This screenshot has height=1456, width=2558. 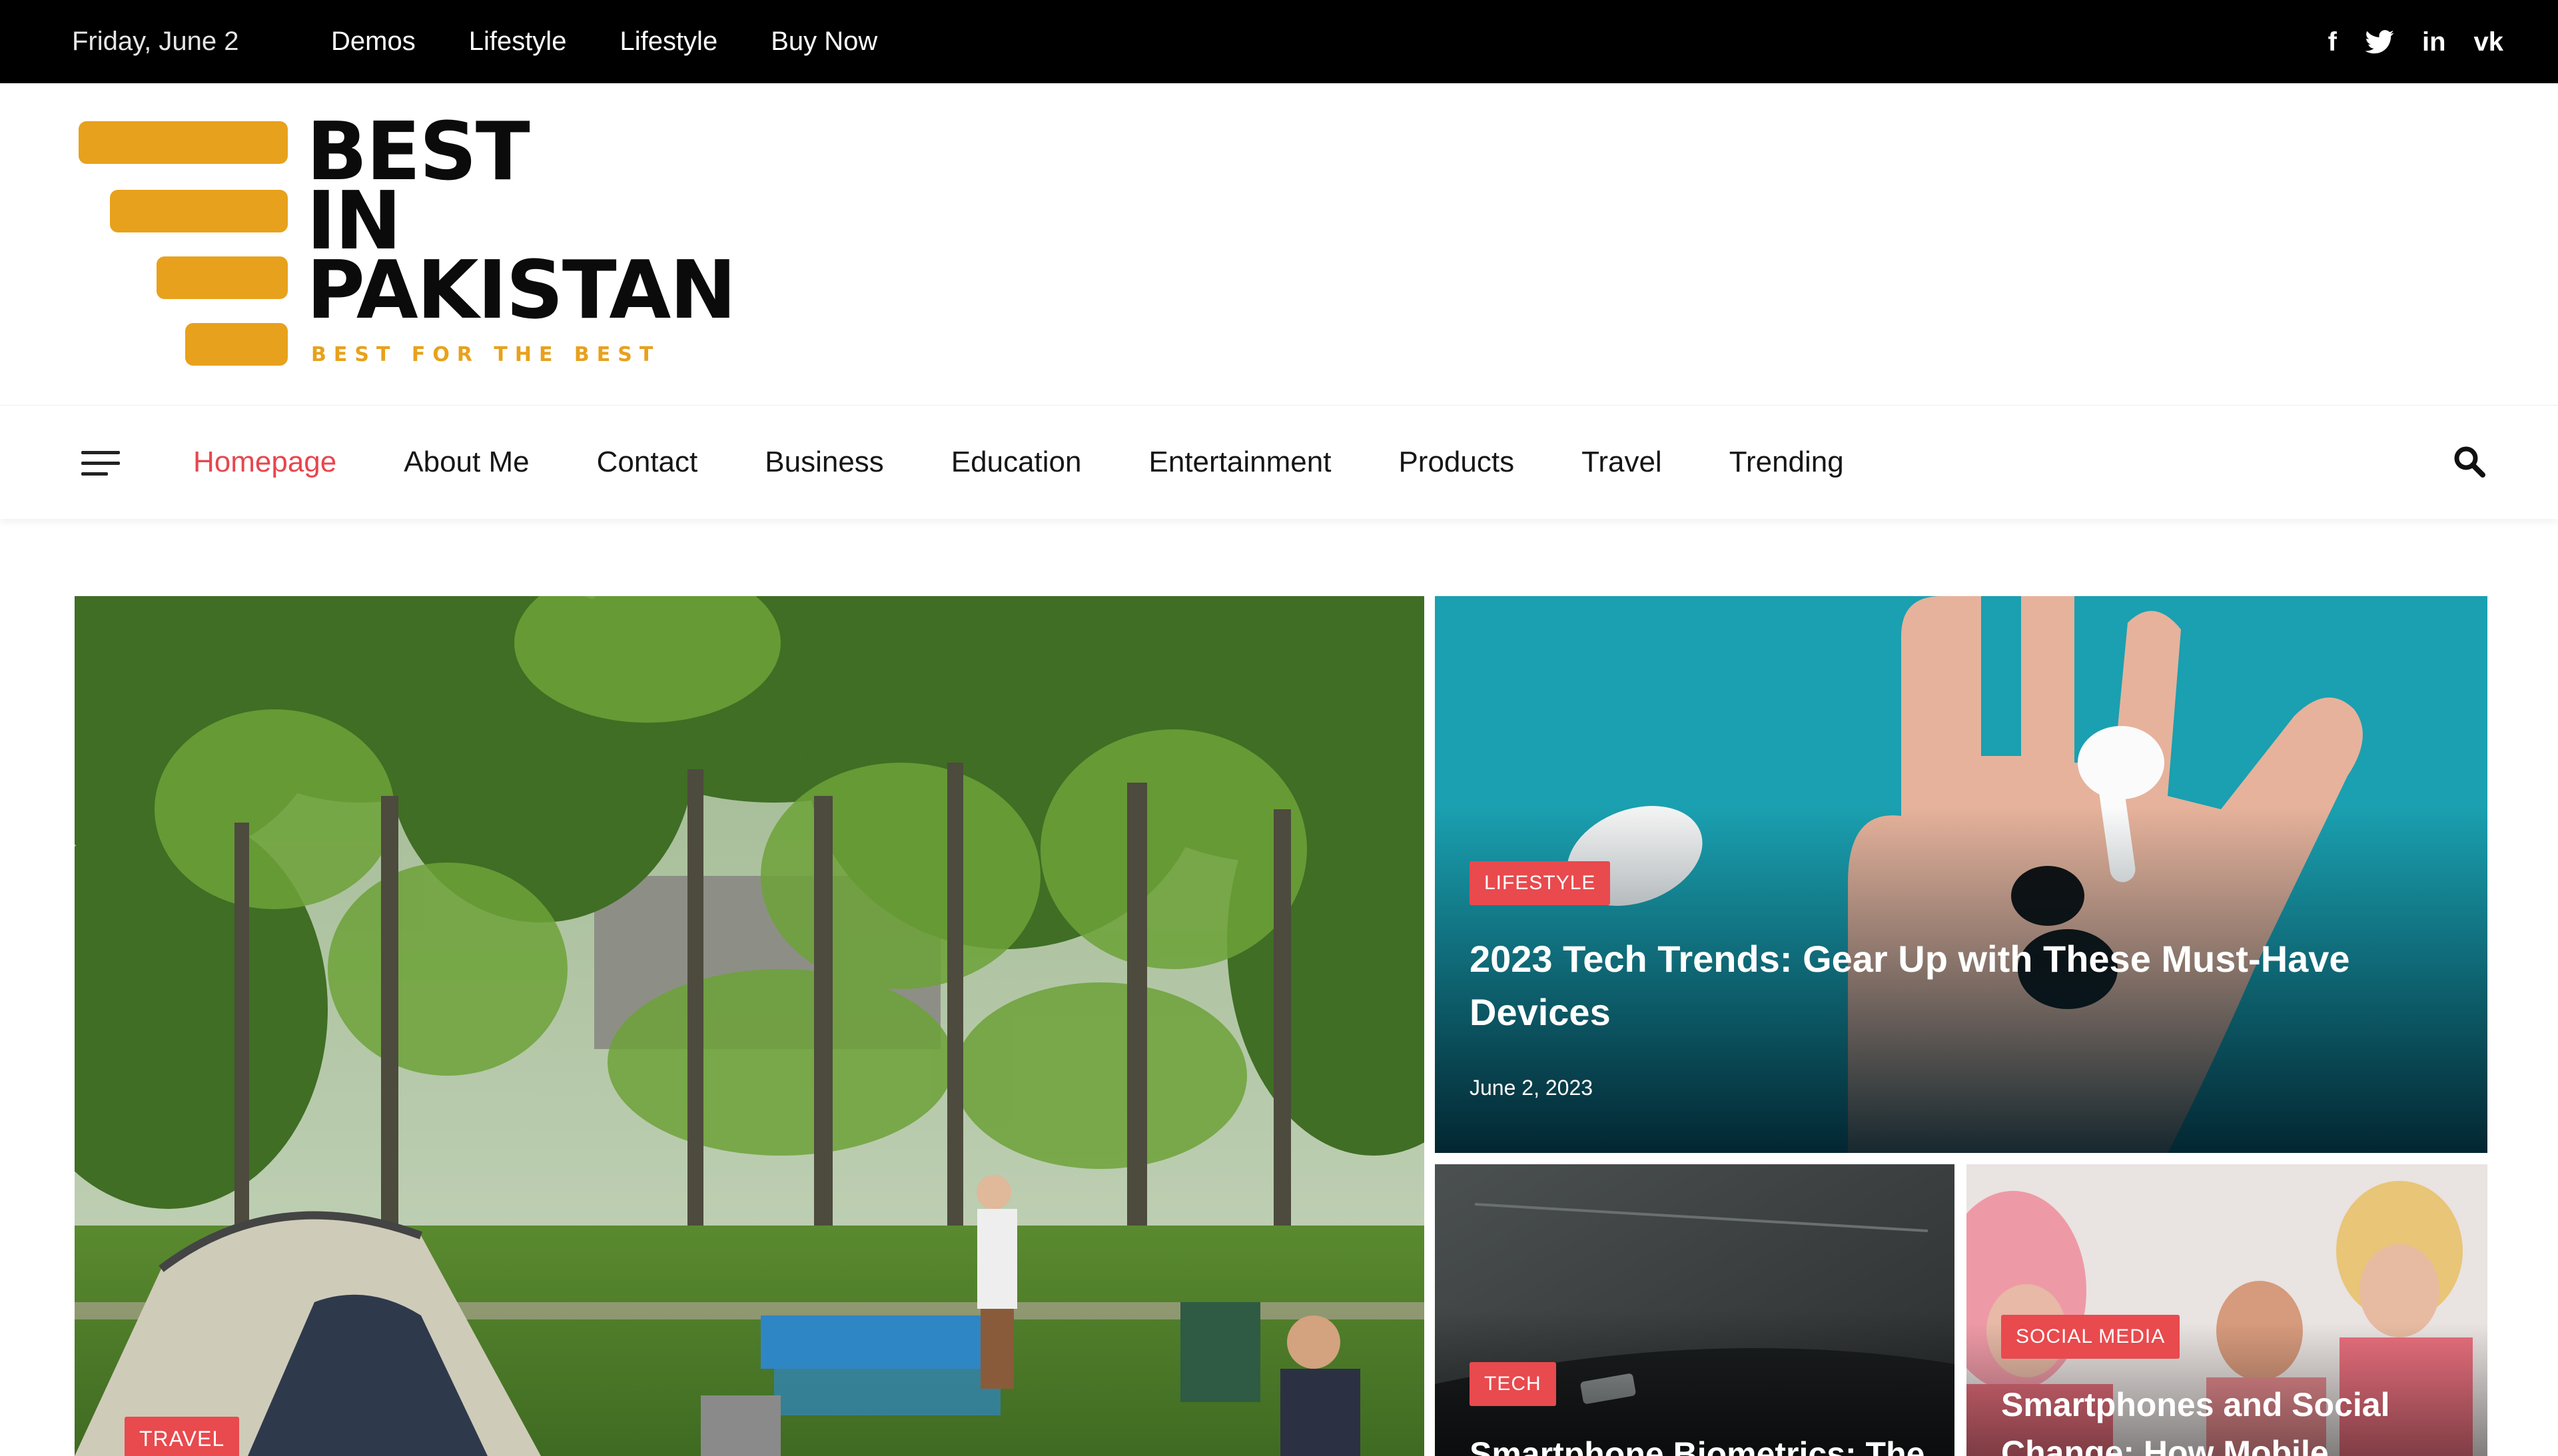 I want to click on top-link-lifestyle-2: Lifestyle, so click(x=668, y=41).